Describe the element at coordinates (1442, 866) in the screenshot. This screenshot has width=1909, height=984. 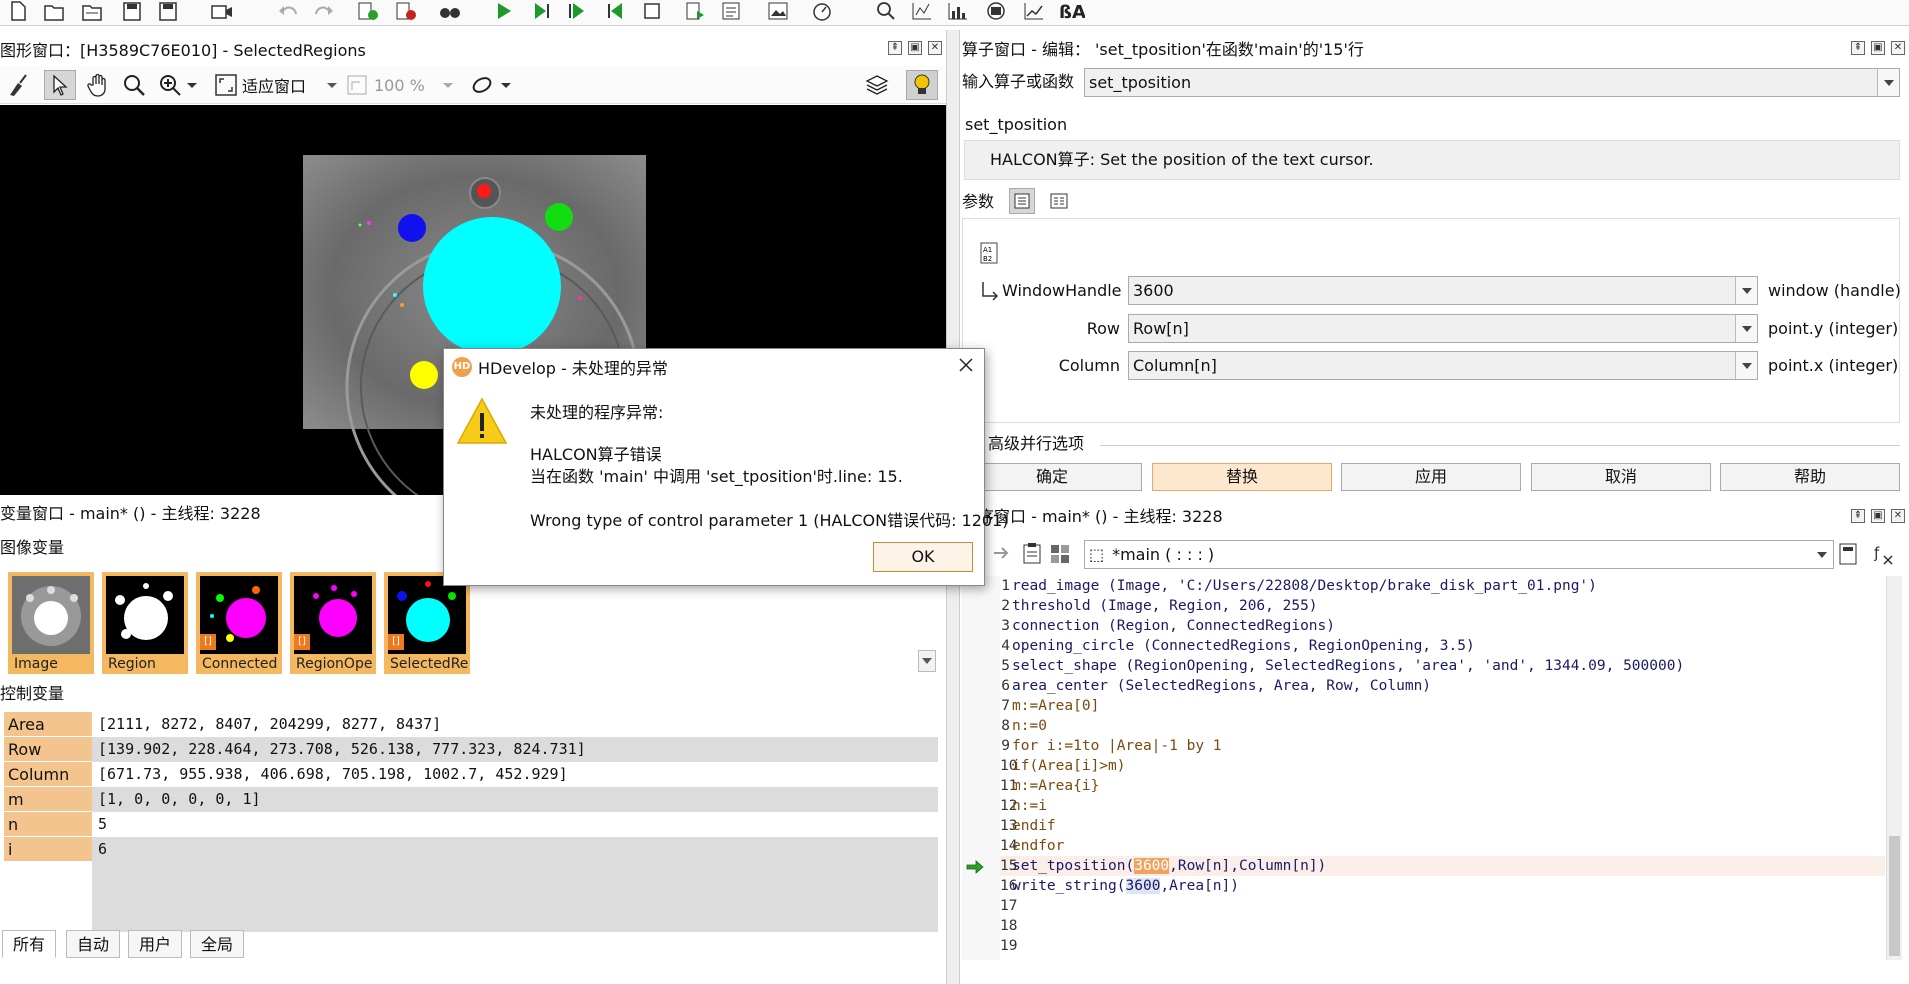
I see `code-line-current: 15 set_tposition(3600,Row[n],Column[n])` at that location.